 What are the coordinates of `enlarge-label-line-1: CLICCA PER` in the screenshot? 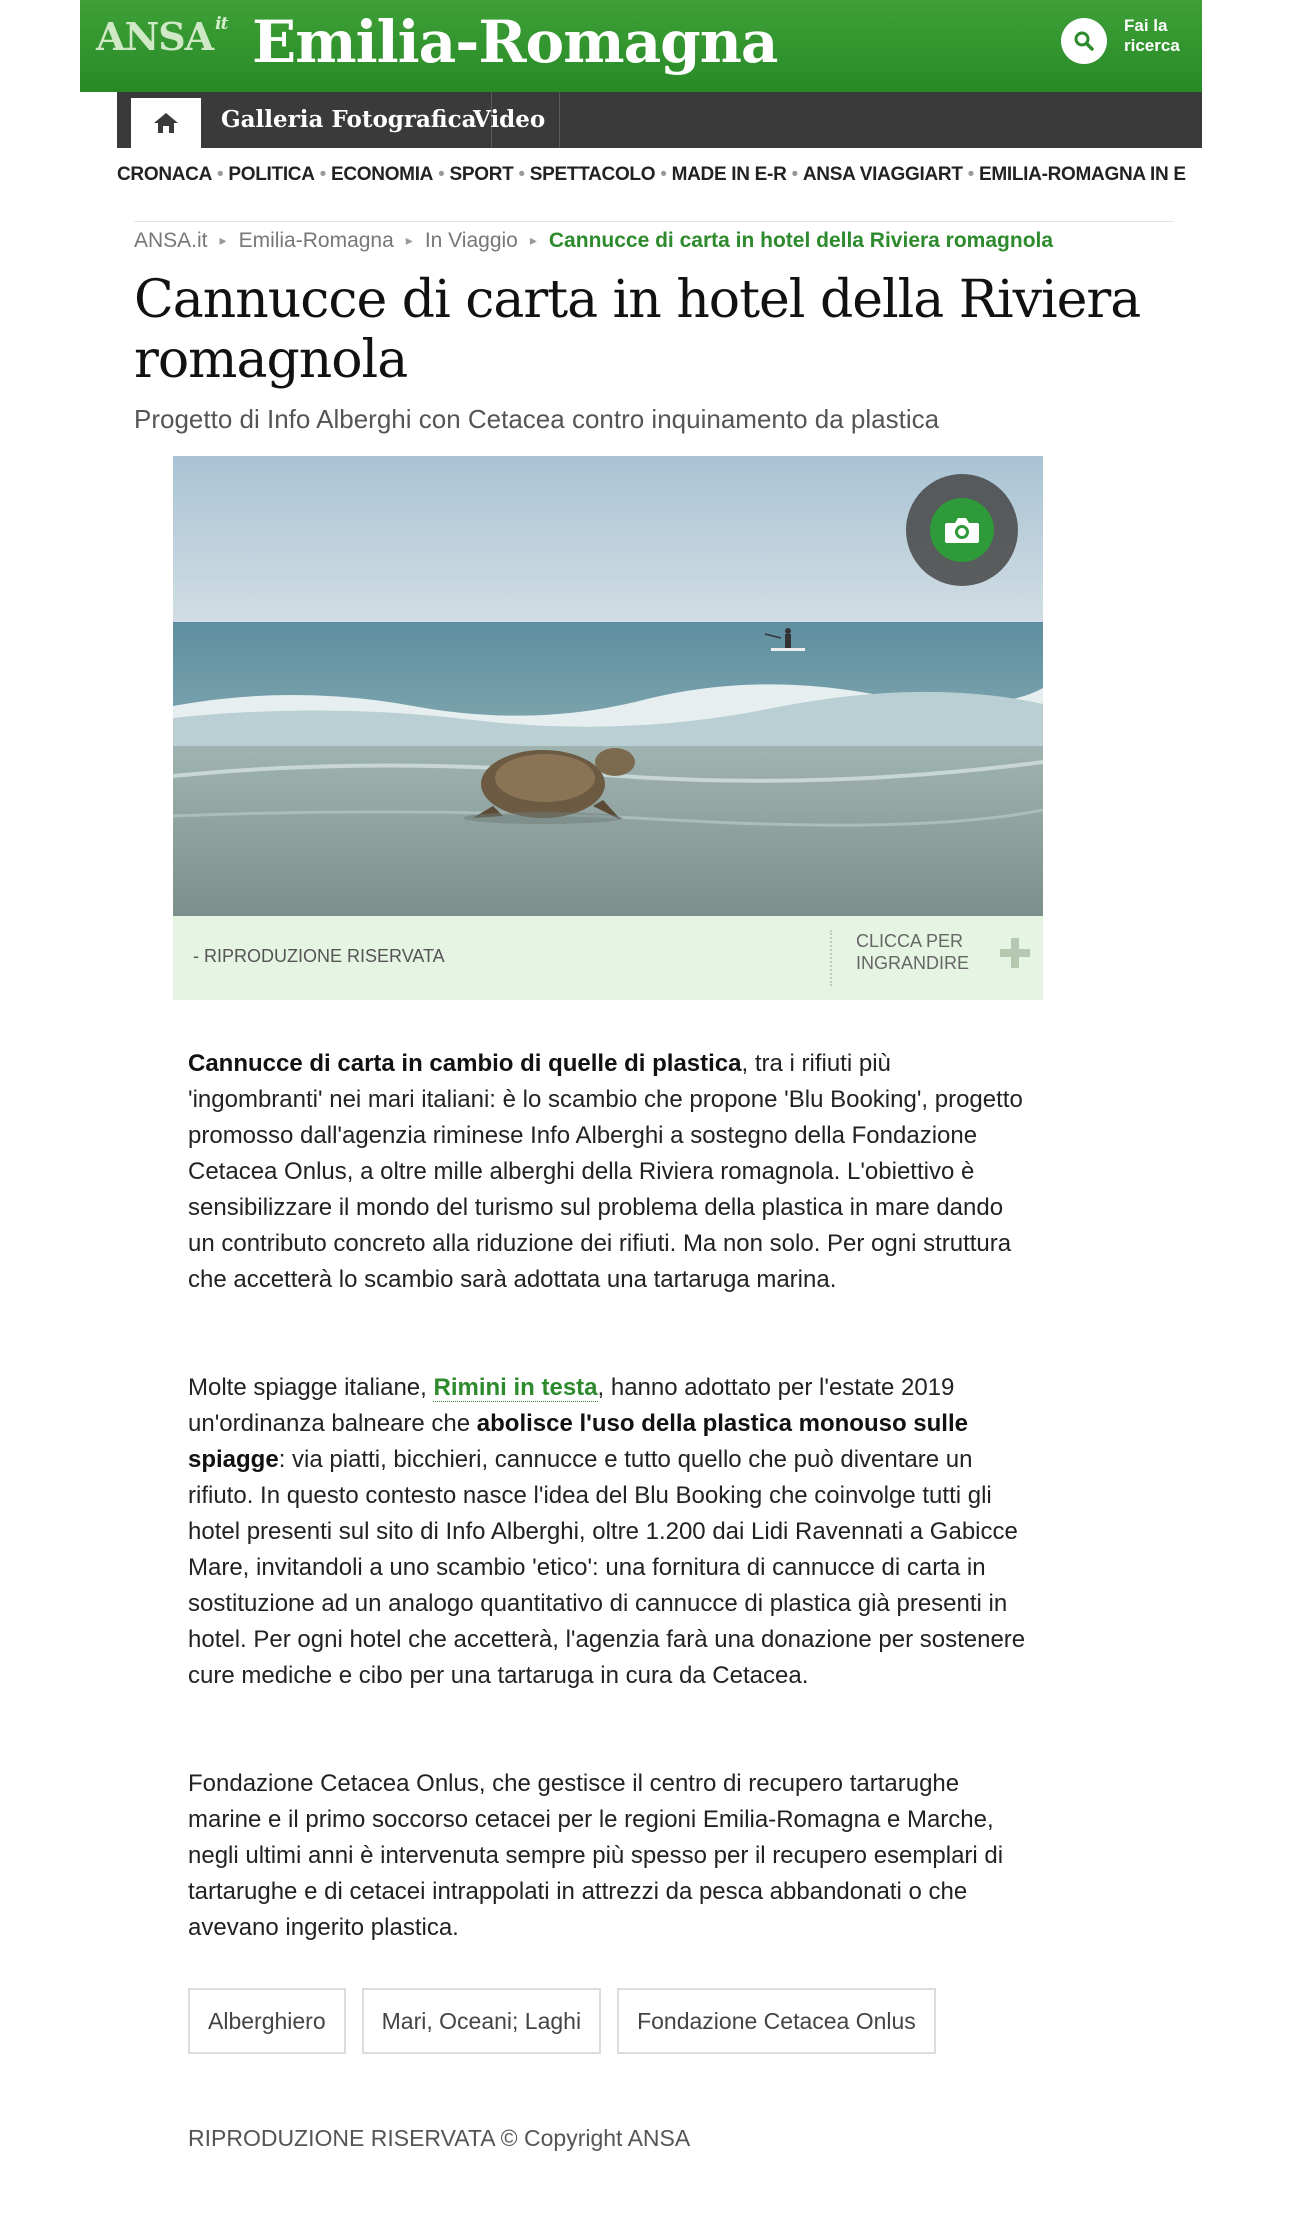 It's located at (910, 941).